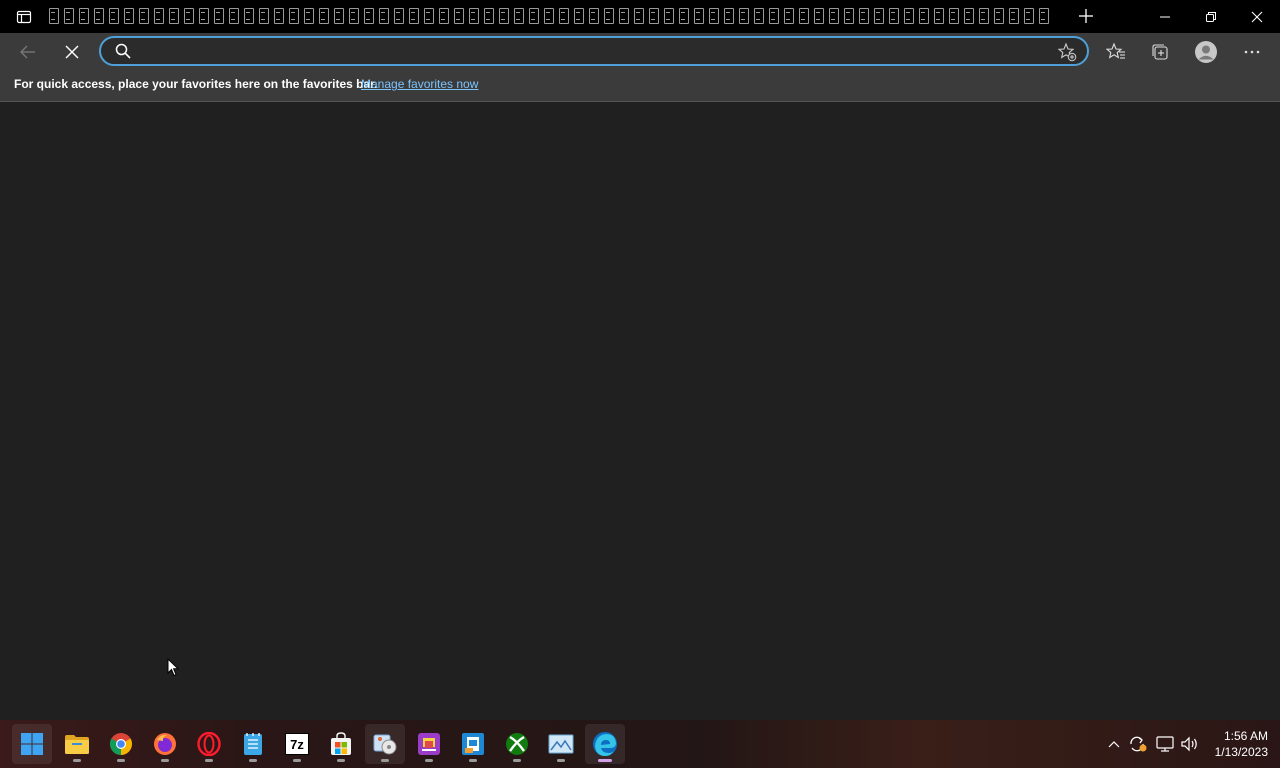 The height and width of the screenshot is (768, 1280). I want to click on address-input, so click(581, 51).